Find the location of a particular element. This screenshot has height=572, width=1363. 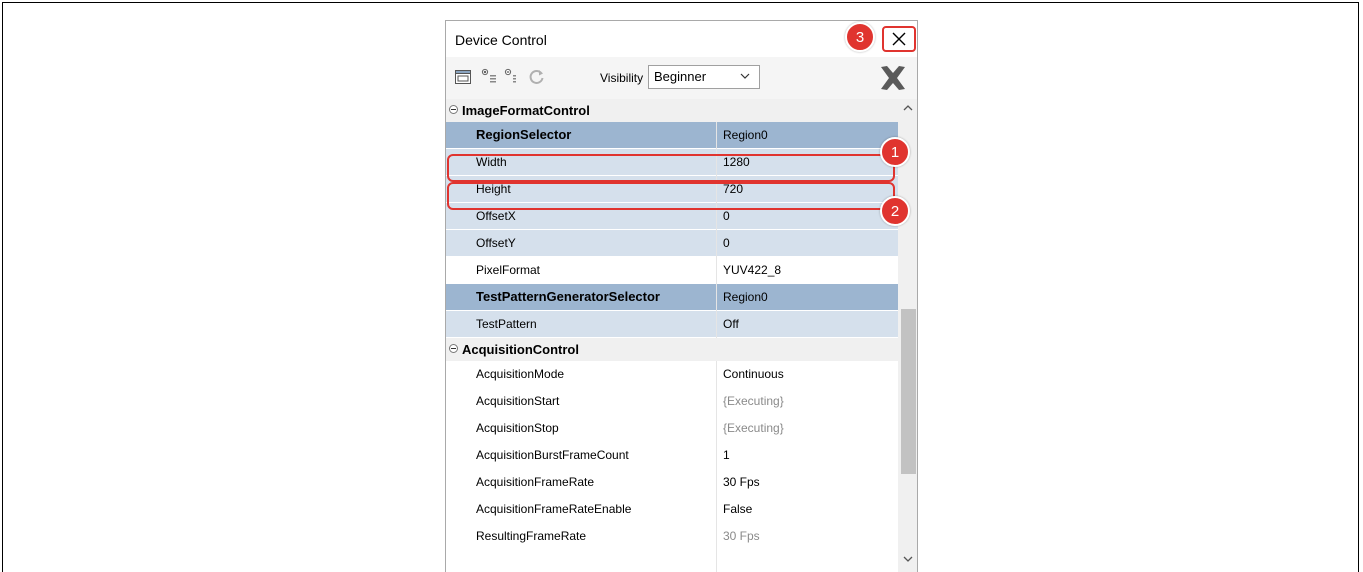

annotation-badge-1: 1 is located at coordinates (895, 152).